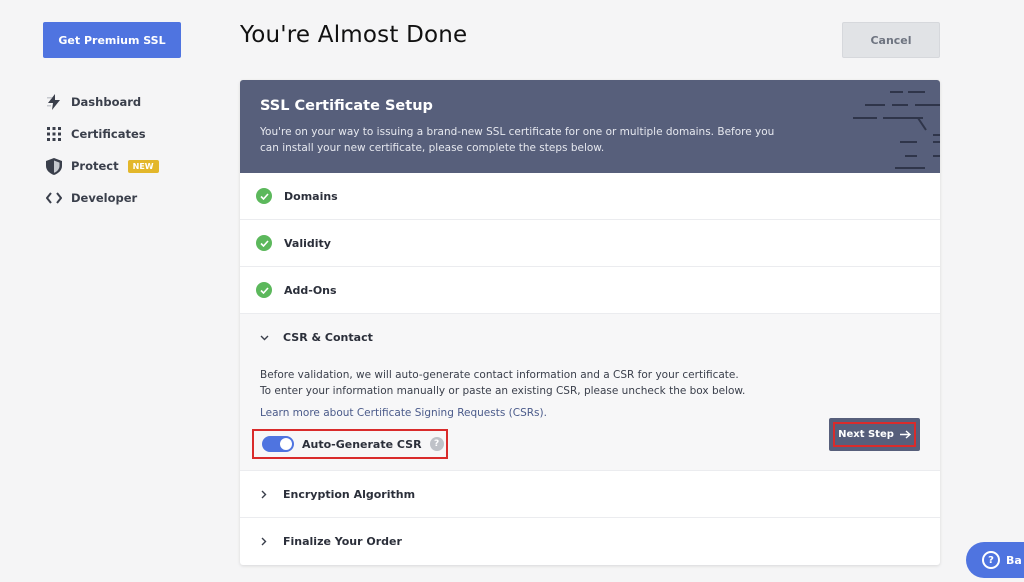  What do you see at coordinates (143, 166) in the screenshot?
I see `new-badge: NEW` at bounding box center [143, 166].